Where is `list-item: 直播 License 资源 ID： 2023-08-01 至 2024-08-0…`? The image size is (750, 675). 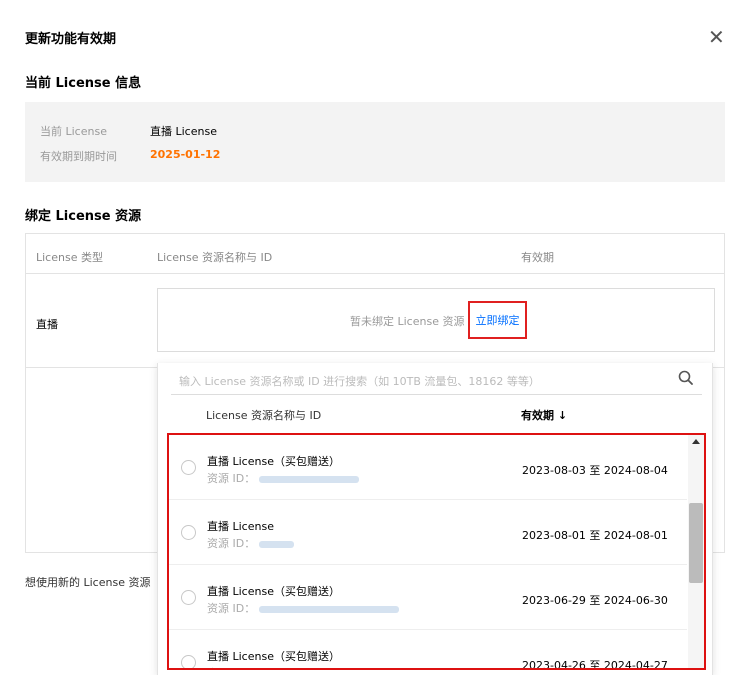
list-item: 直播 License 资源 ID： 2023-08-01 至 2024-08-0… is located at coordinates (428, 532).